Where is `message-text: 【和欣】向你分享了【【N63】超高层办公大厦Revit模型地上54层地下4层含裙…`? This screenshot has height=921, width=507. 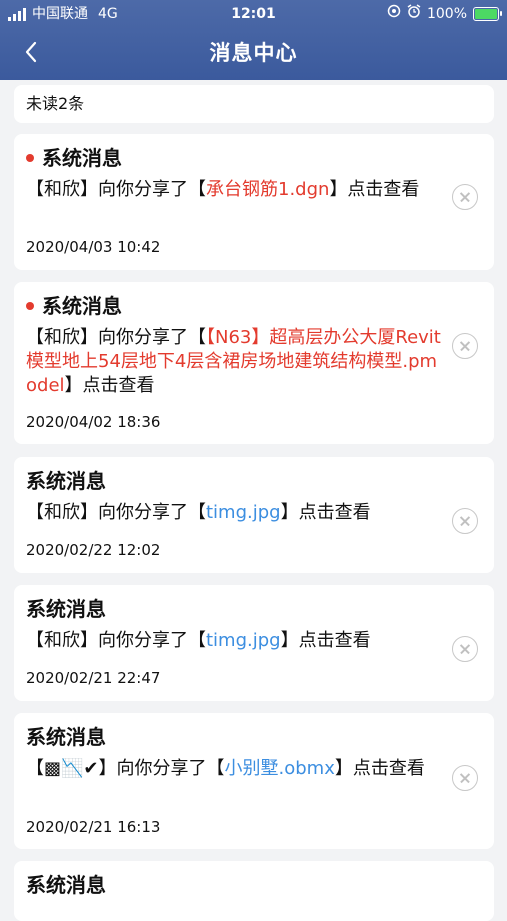 message-text: 【和欣】向你分享了【【N63】超高层办公大厦Revit模型地上54层地下4层含裙… is located at coordinates (236, 362).